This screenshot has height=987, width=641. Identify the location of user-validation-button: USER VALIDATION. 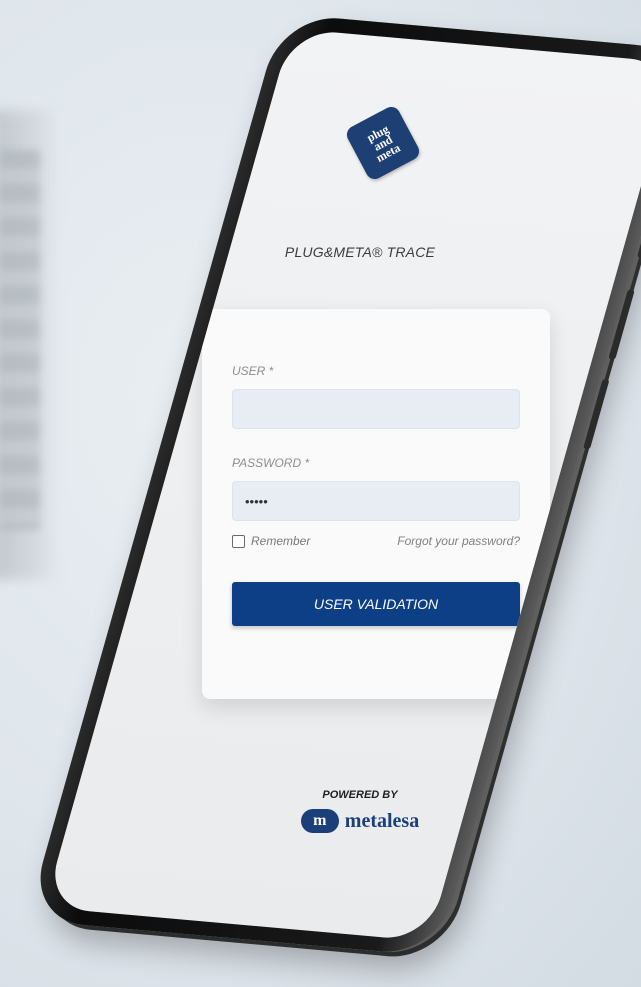
(376, 604).